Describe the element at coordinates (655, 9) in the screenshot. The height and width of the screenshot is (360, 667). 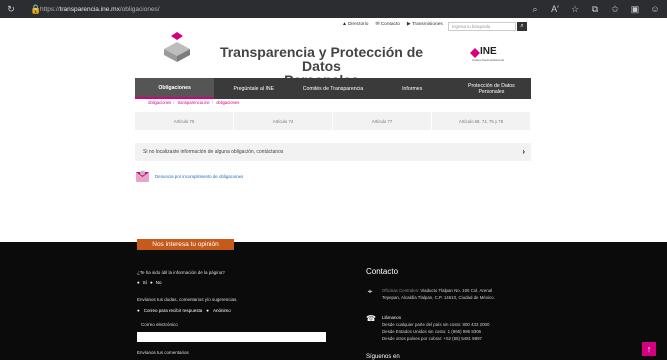
I see `profile-icon: ☺` at that location.